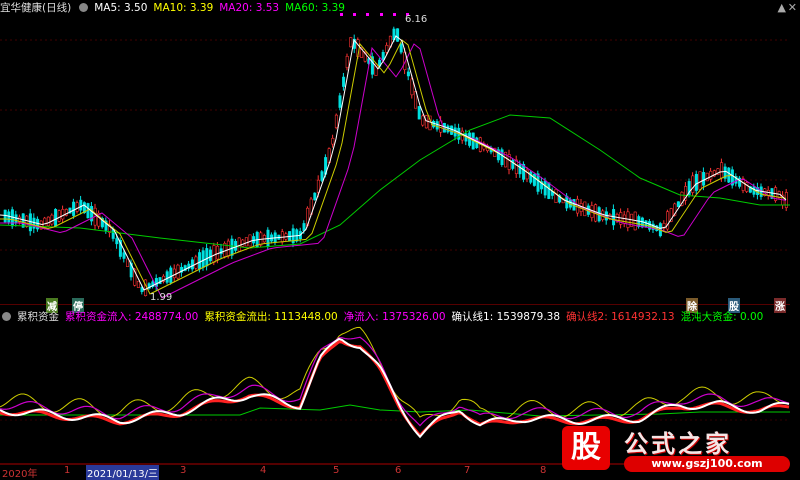  I want to click on watermark-url-text: www.gszj100.com, so click(707, 463).